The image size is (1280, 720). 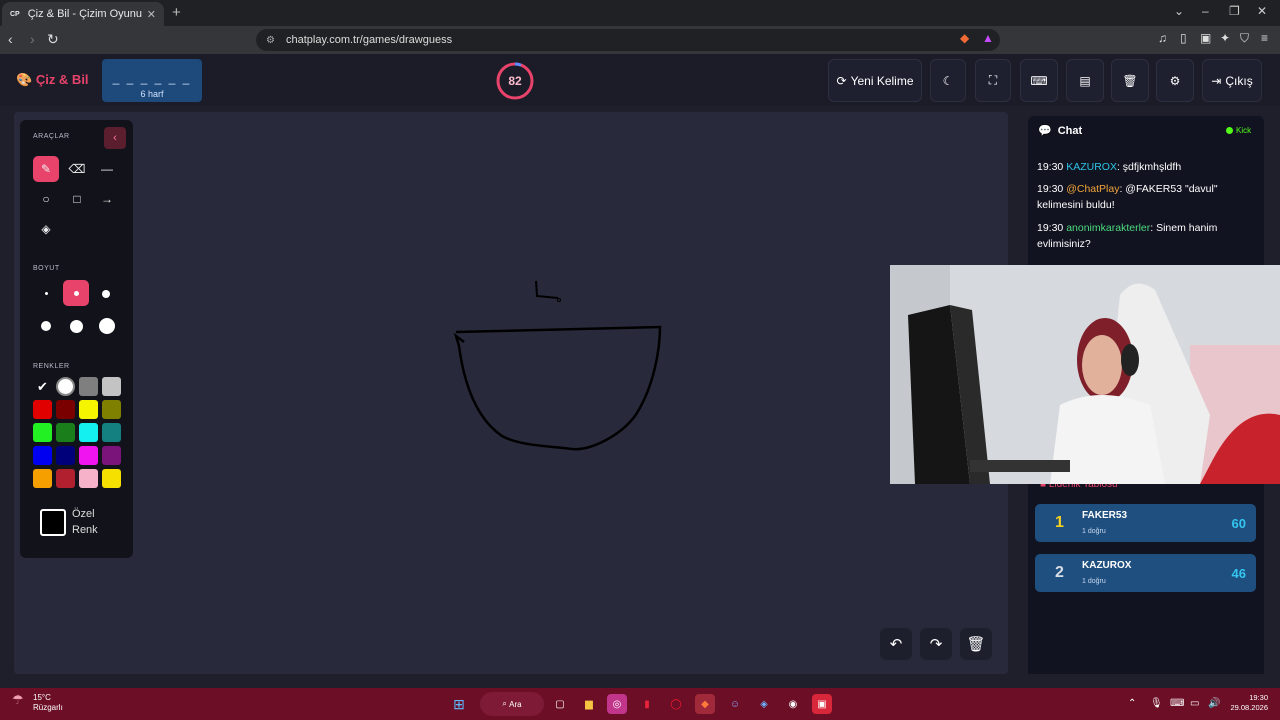 What do you see at coordinates (976, 644) in the screenshot?
I see `clear-canvas-button: 🗑` at bounding box center [976, 644].